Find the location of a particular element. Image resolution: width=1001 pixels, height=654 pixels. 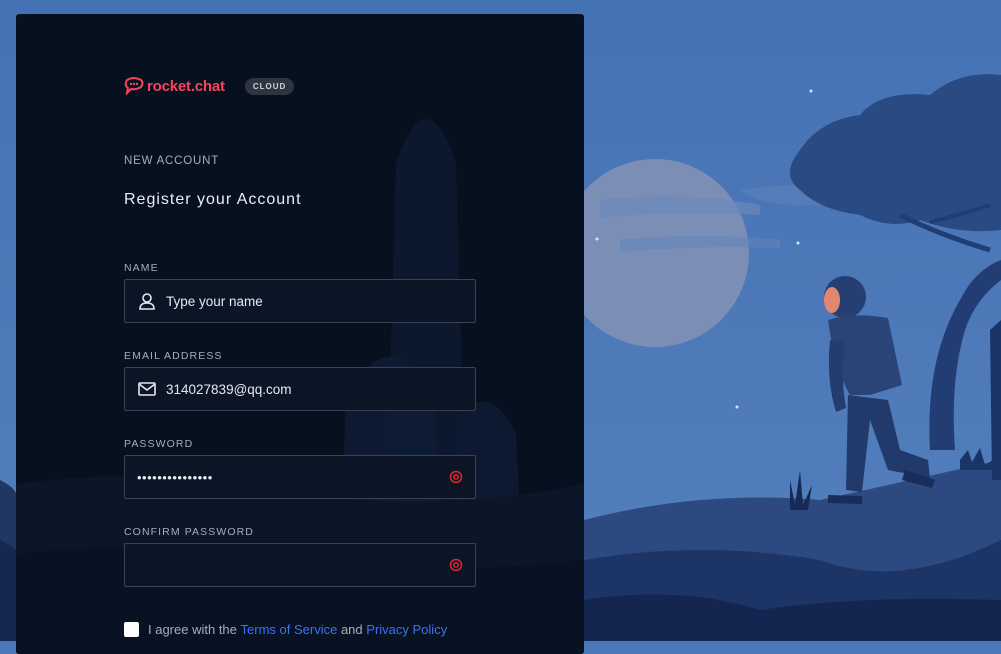

cloud-badge: CLOUD is located at coordinates (269, 86).